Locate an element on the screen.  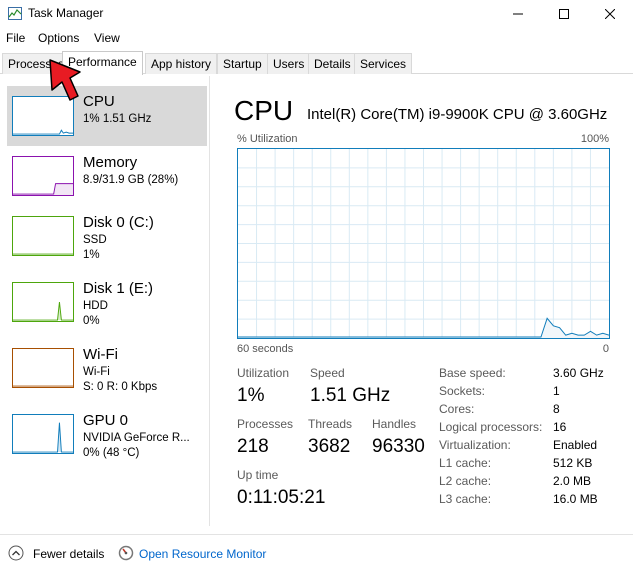
disk-0-thumbnail-graph is located at coordinates (43, 236).